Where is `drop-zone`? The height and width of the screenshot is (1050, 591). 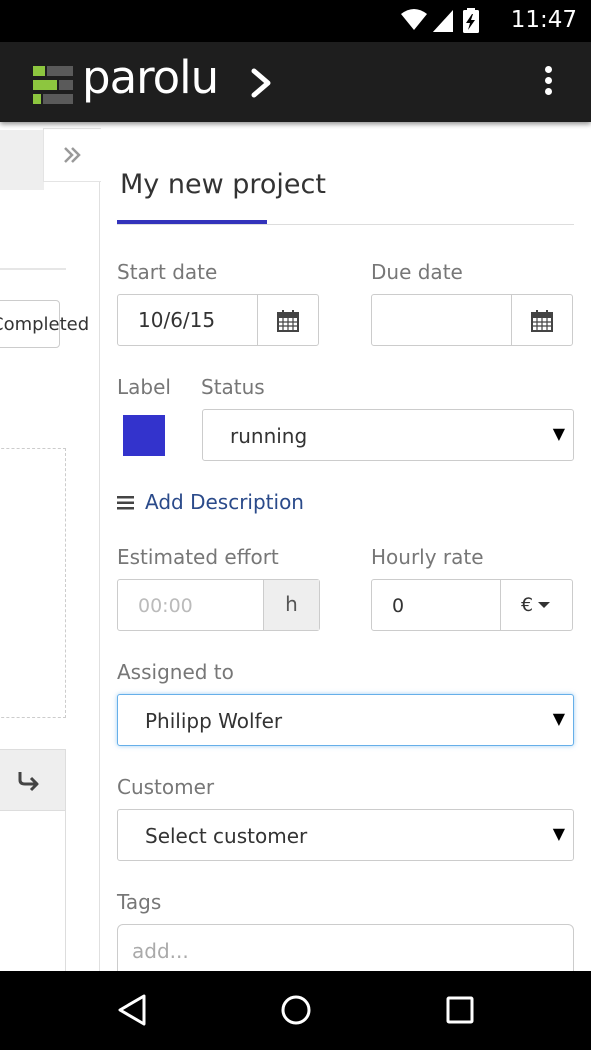
drop-zone is located at coordinates (33, 583).